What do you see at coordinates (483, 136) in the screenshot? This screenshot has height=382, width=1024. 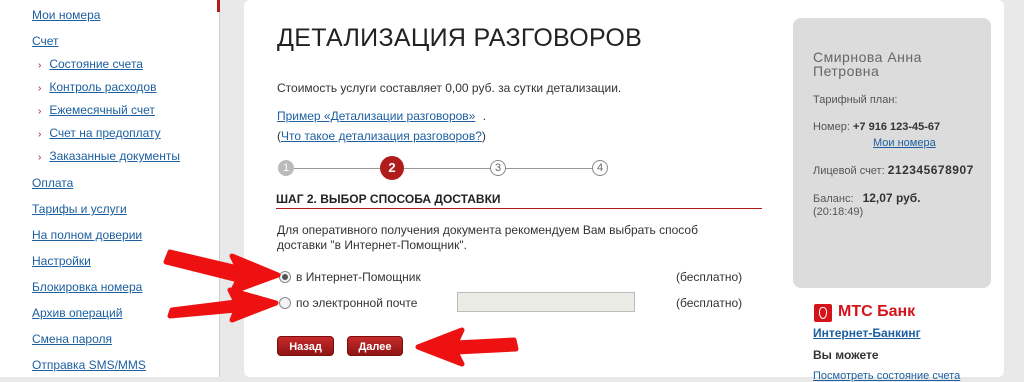 I see `paren-close: )` at bounding box center [483, 136].